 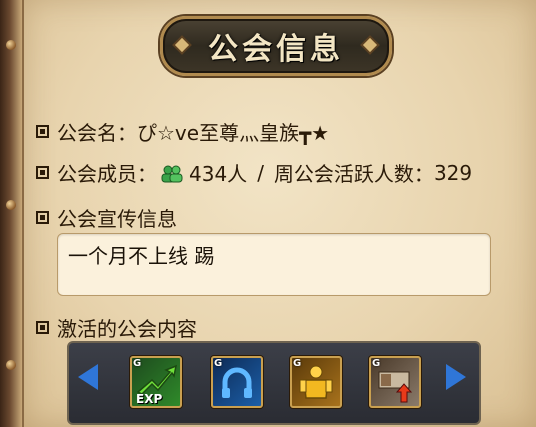 I want to click on members-icon, so click(x=172, y=173).